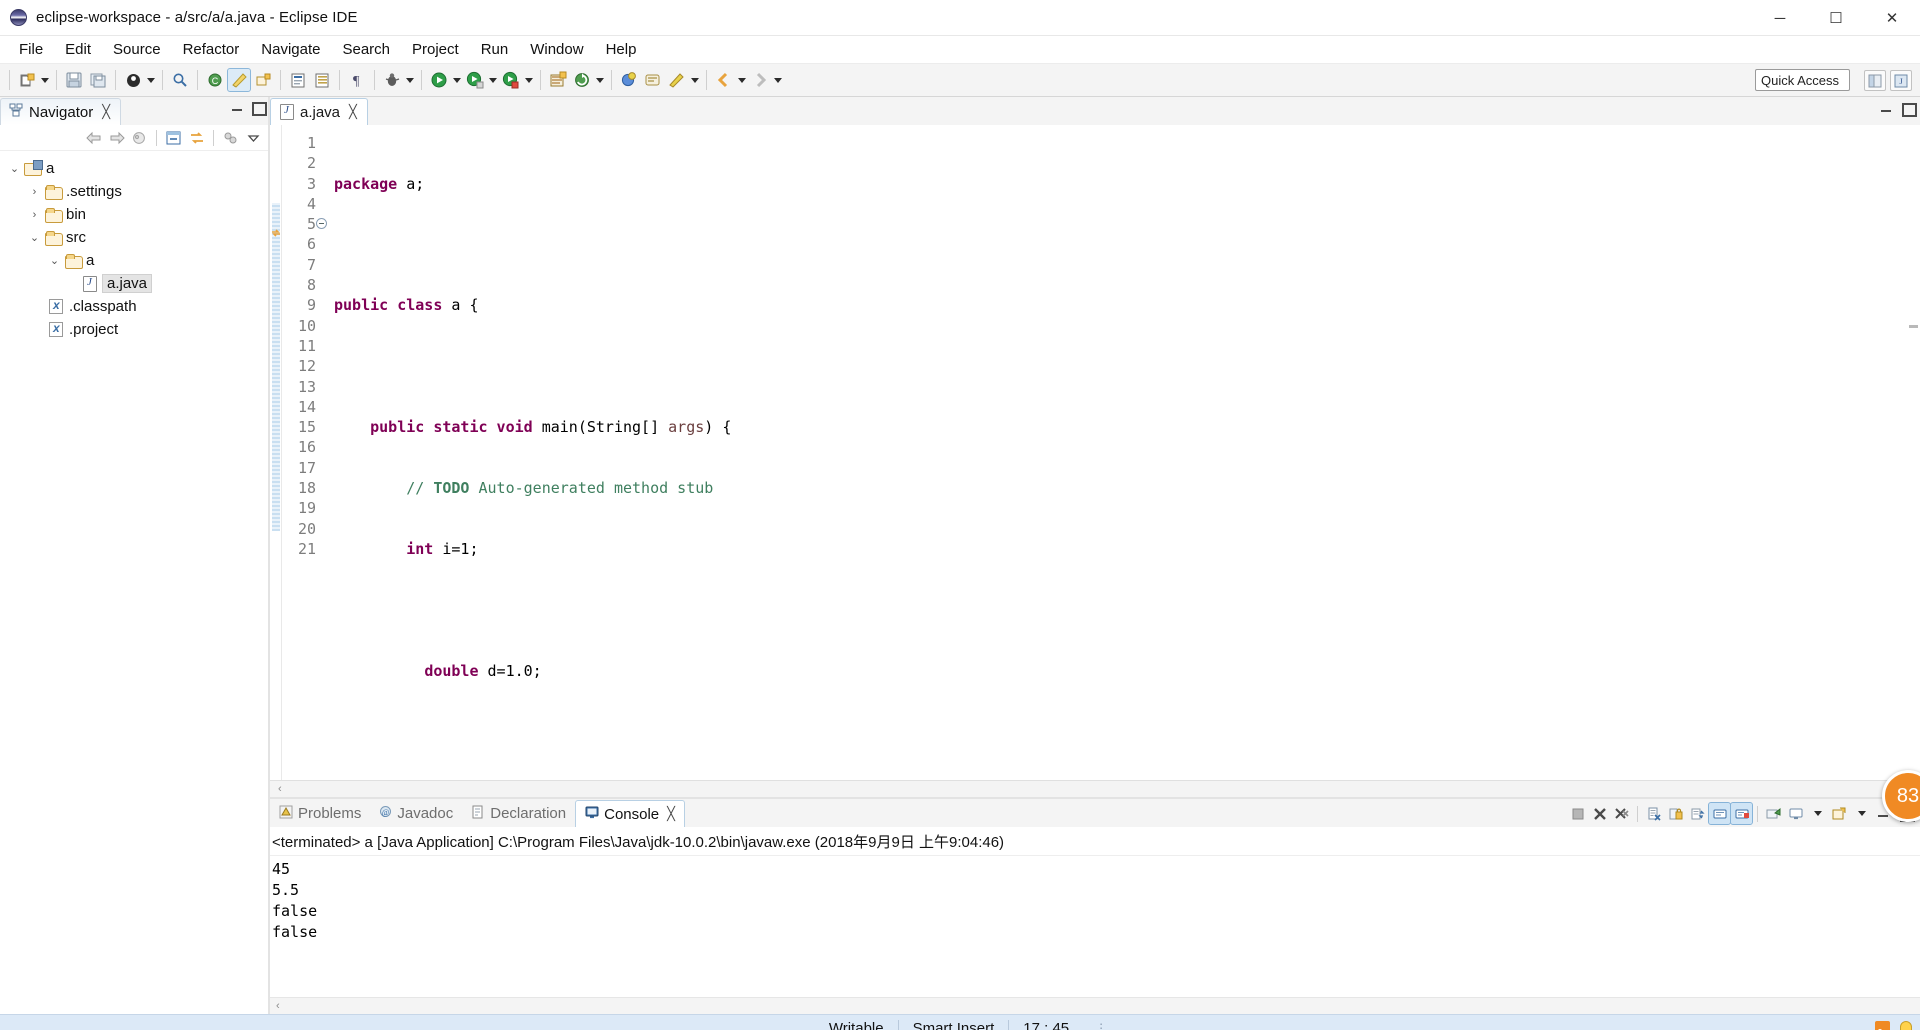  Describe the element at coordinates (134, 214) in the screenshot. I see `tree-item-bin: › bin` at that location.